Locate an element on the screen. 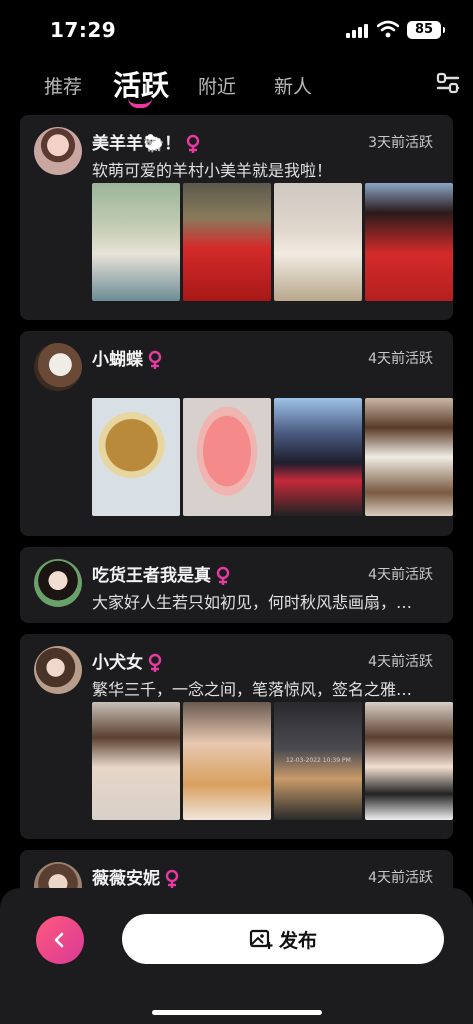 This screenshot has height=1024, width=473. chevron-left-icon is located at coordinates (59, 940).